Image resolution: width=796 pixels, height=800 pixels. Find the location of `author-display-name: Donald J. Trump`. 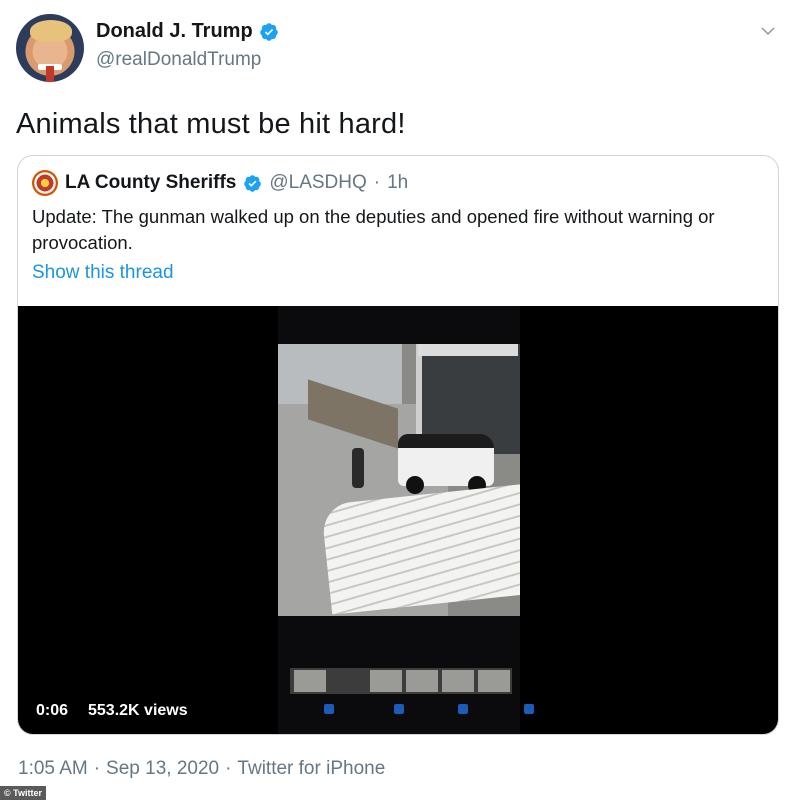

author-display-name: Donald J. Trump is located at coordinates (174, 31).